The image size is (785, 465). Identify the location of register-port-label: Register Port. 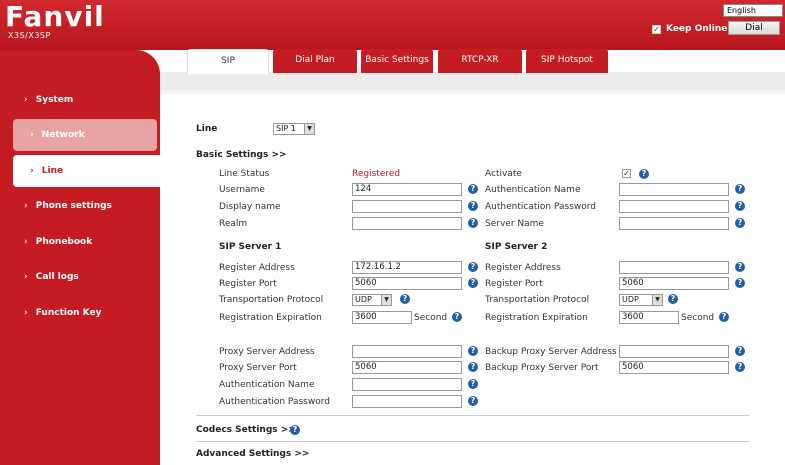
(248, 284).